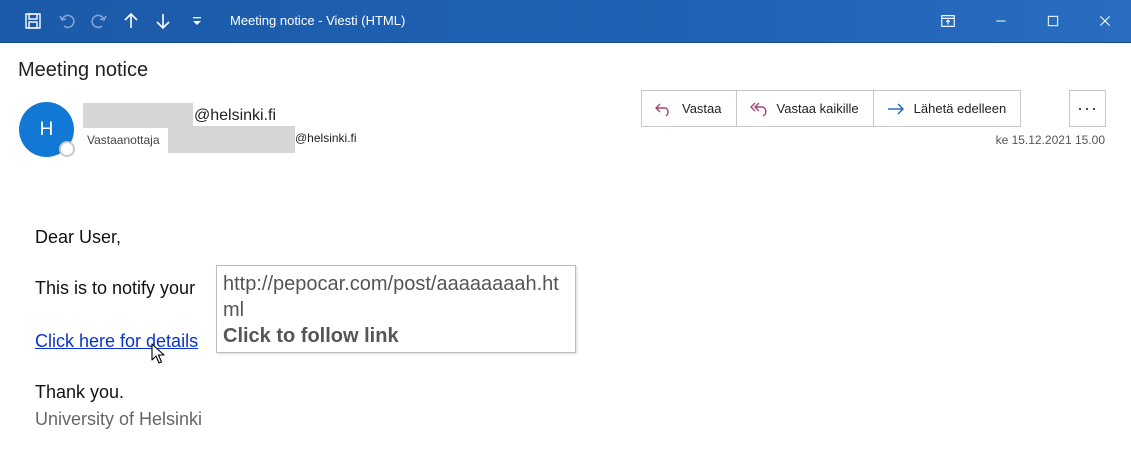  Describe the element at coordinates (115, 288) in the screenshot. I see `body-notify-text: This is to notify your` at that location.